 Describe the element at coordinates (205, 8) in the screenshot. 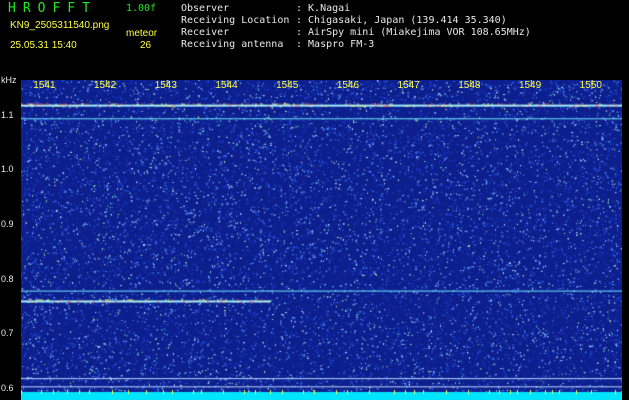

I see `observer-label: Observer` at that location.